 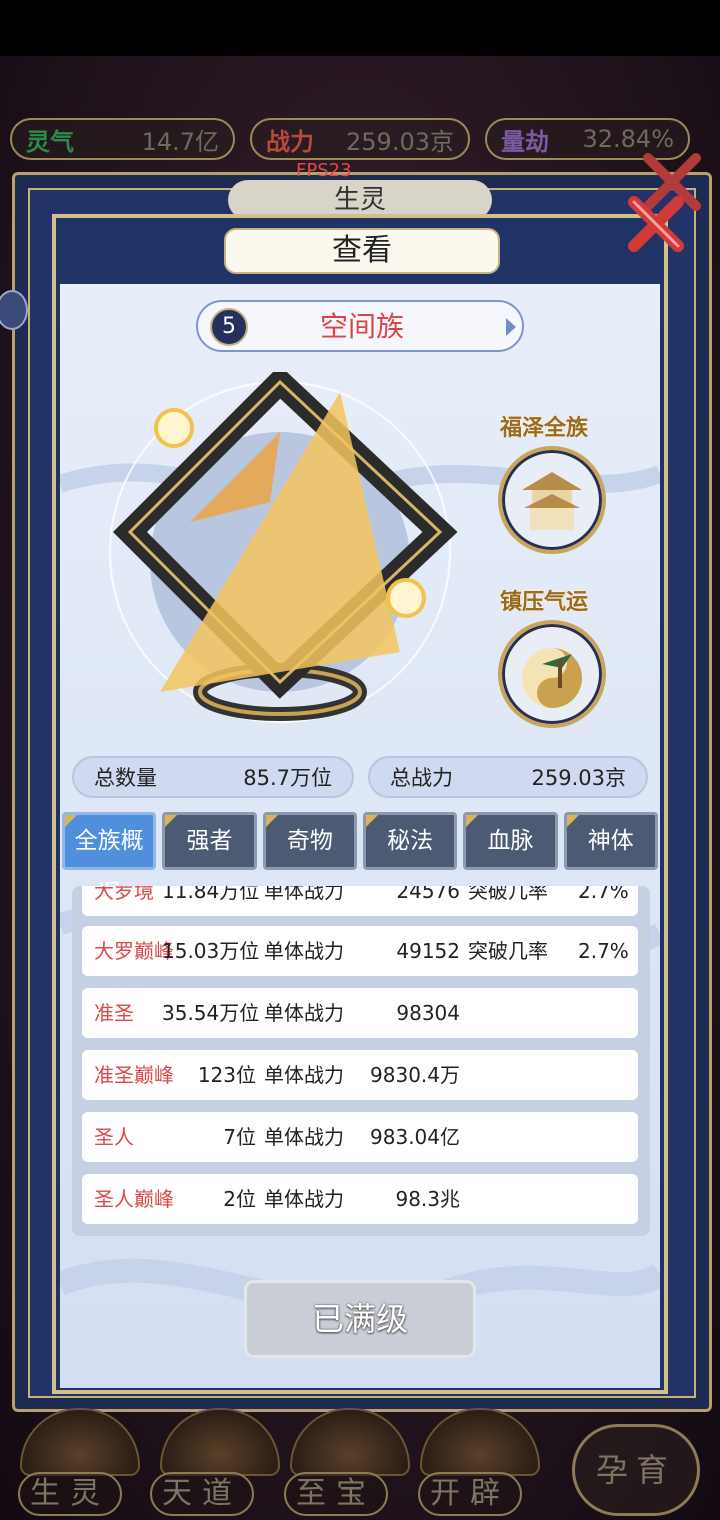 I want to click on liangjie-value: 32.84%, so click(x=628, y=139).